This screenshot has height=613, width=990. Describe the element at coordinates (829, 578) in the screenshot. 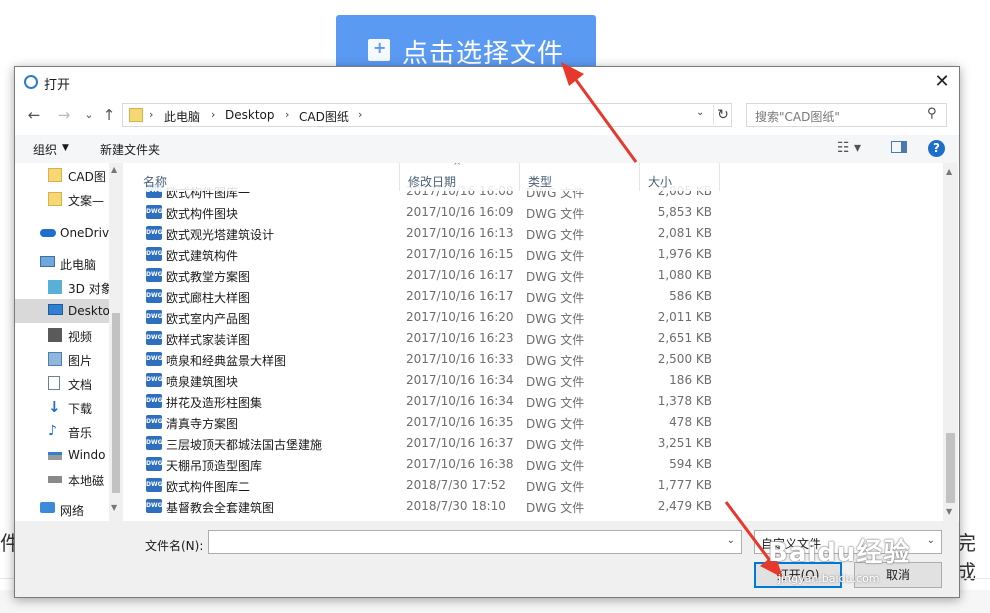

I see `baidu-watermark-url: jingyan.baidu.com` at that location.